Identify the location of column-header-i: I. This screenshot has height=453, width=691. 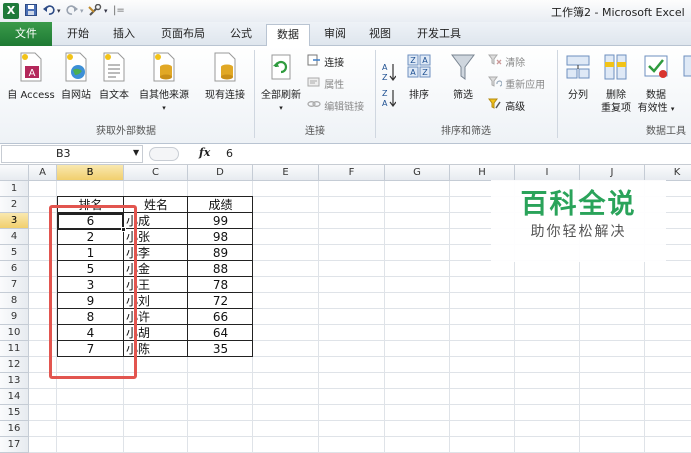
(547, 173).